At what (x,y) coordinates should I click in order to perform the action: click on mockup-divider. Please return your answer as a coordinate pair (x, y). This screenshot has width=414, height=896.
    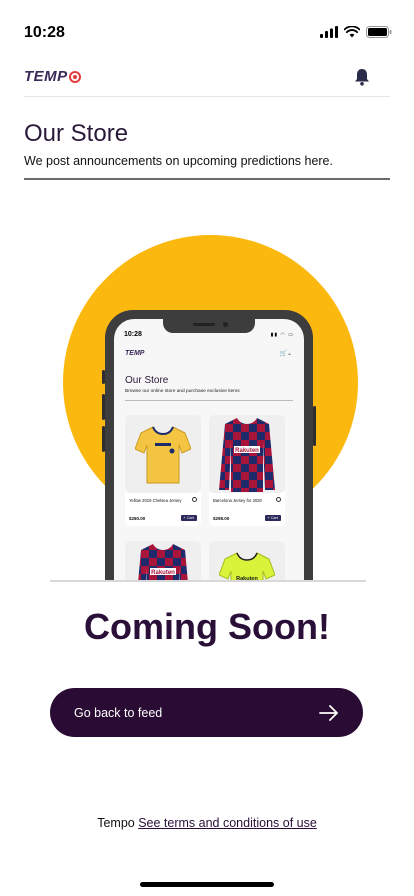
    Looking at the image, I should click on (209, 400).